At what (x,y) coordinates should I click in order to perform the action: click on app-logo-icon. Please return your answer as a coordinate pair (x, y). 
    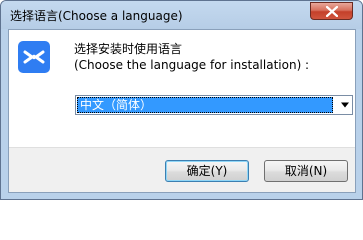
    Looking at the image, I should click on (34, 57).